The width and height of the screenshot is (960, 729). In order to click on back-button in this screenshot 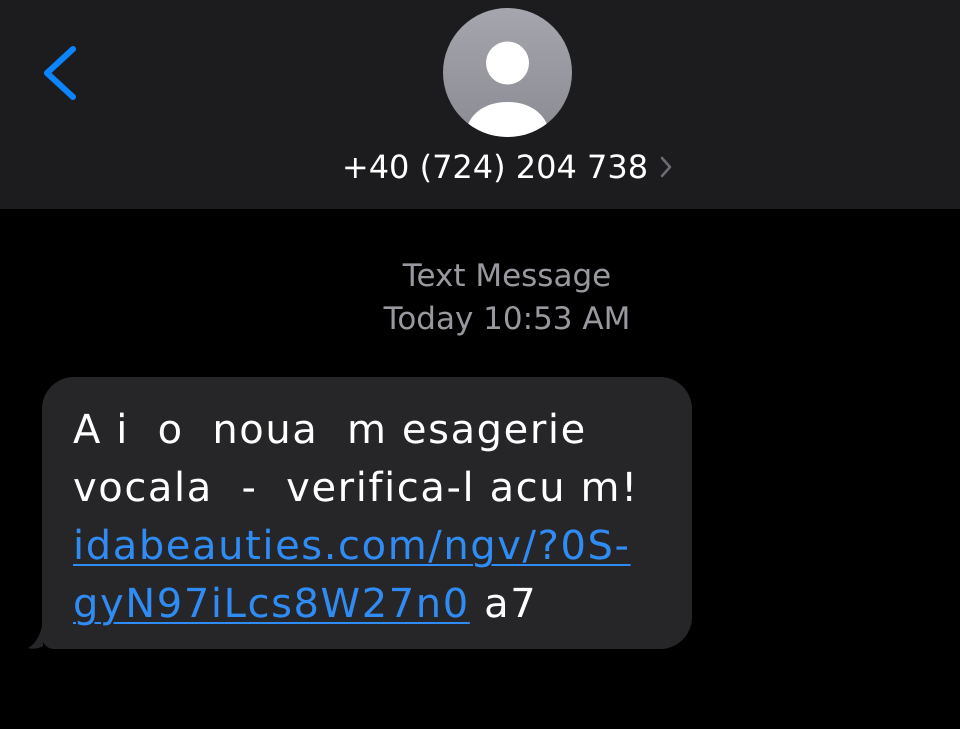, I will do `click(59, 73)`.